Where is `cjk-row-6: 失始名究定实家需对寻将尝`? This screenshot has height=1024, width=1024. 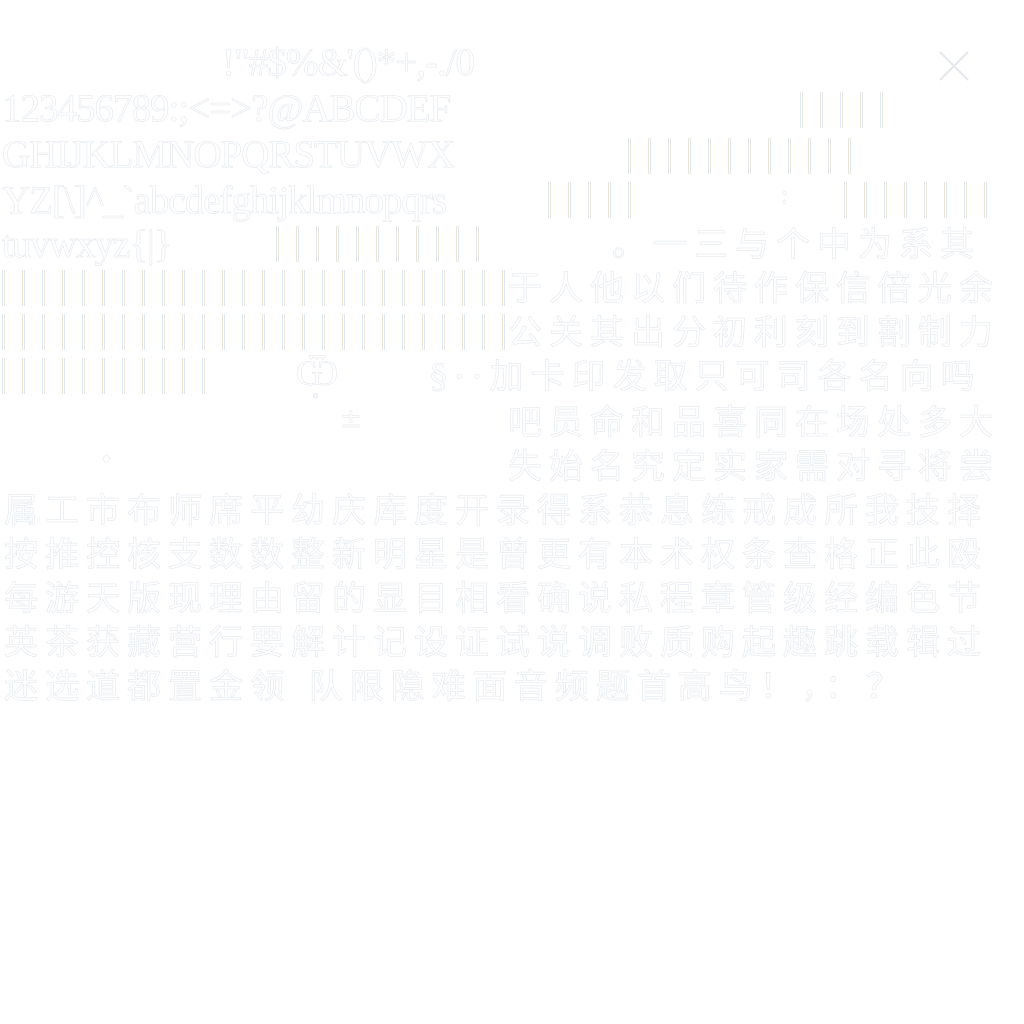
cjk-row-6: 失始名究定实家需对寻将尝 is located at coordinates (754, 467).